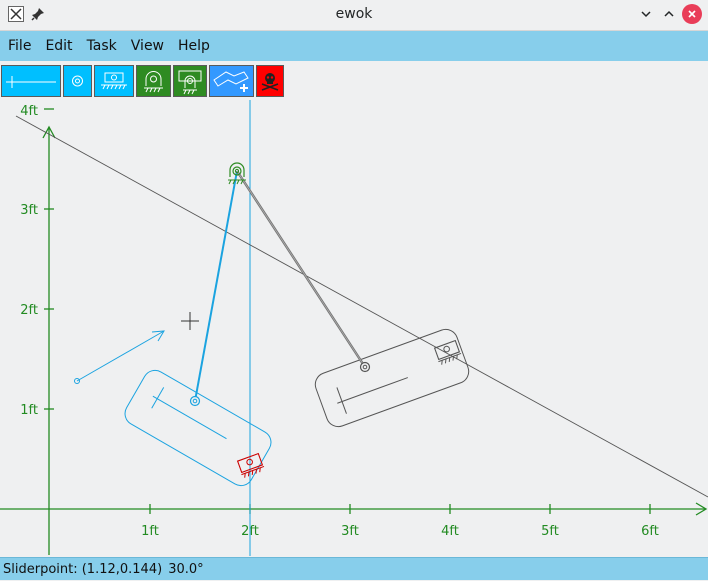 The image size is (708, 581). I want to click on y-tick-label: 3ft, so click(29, 210).